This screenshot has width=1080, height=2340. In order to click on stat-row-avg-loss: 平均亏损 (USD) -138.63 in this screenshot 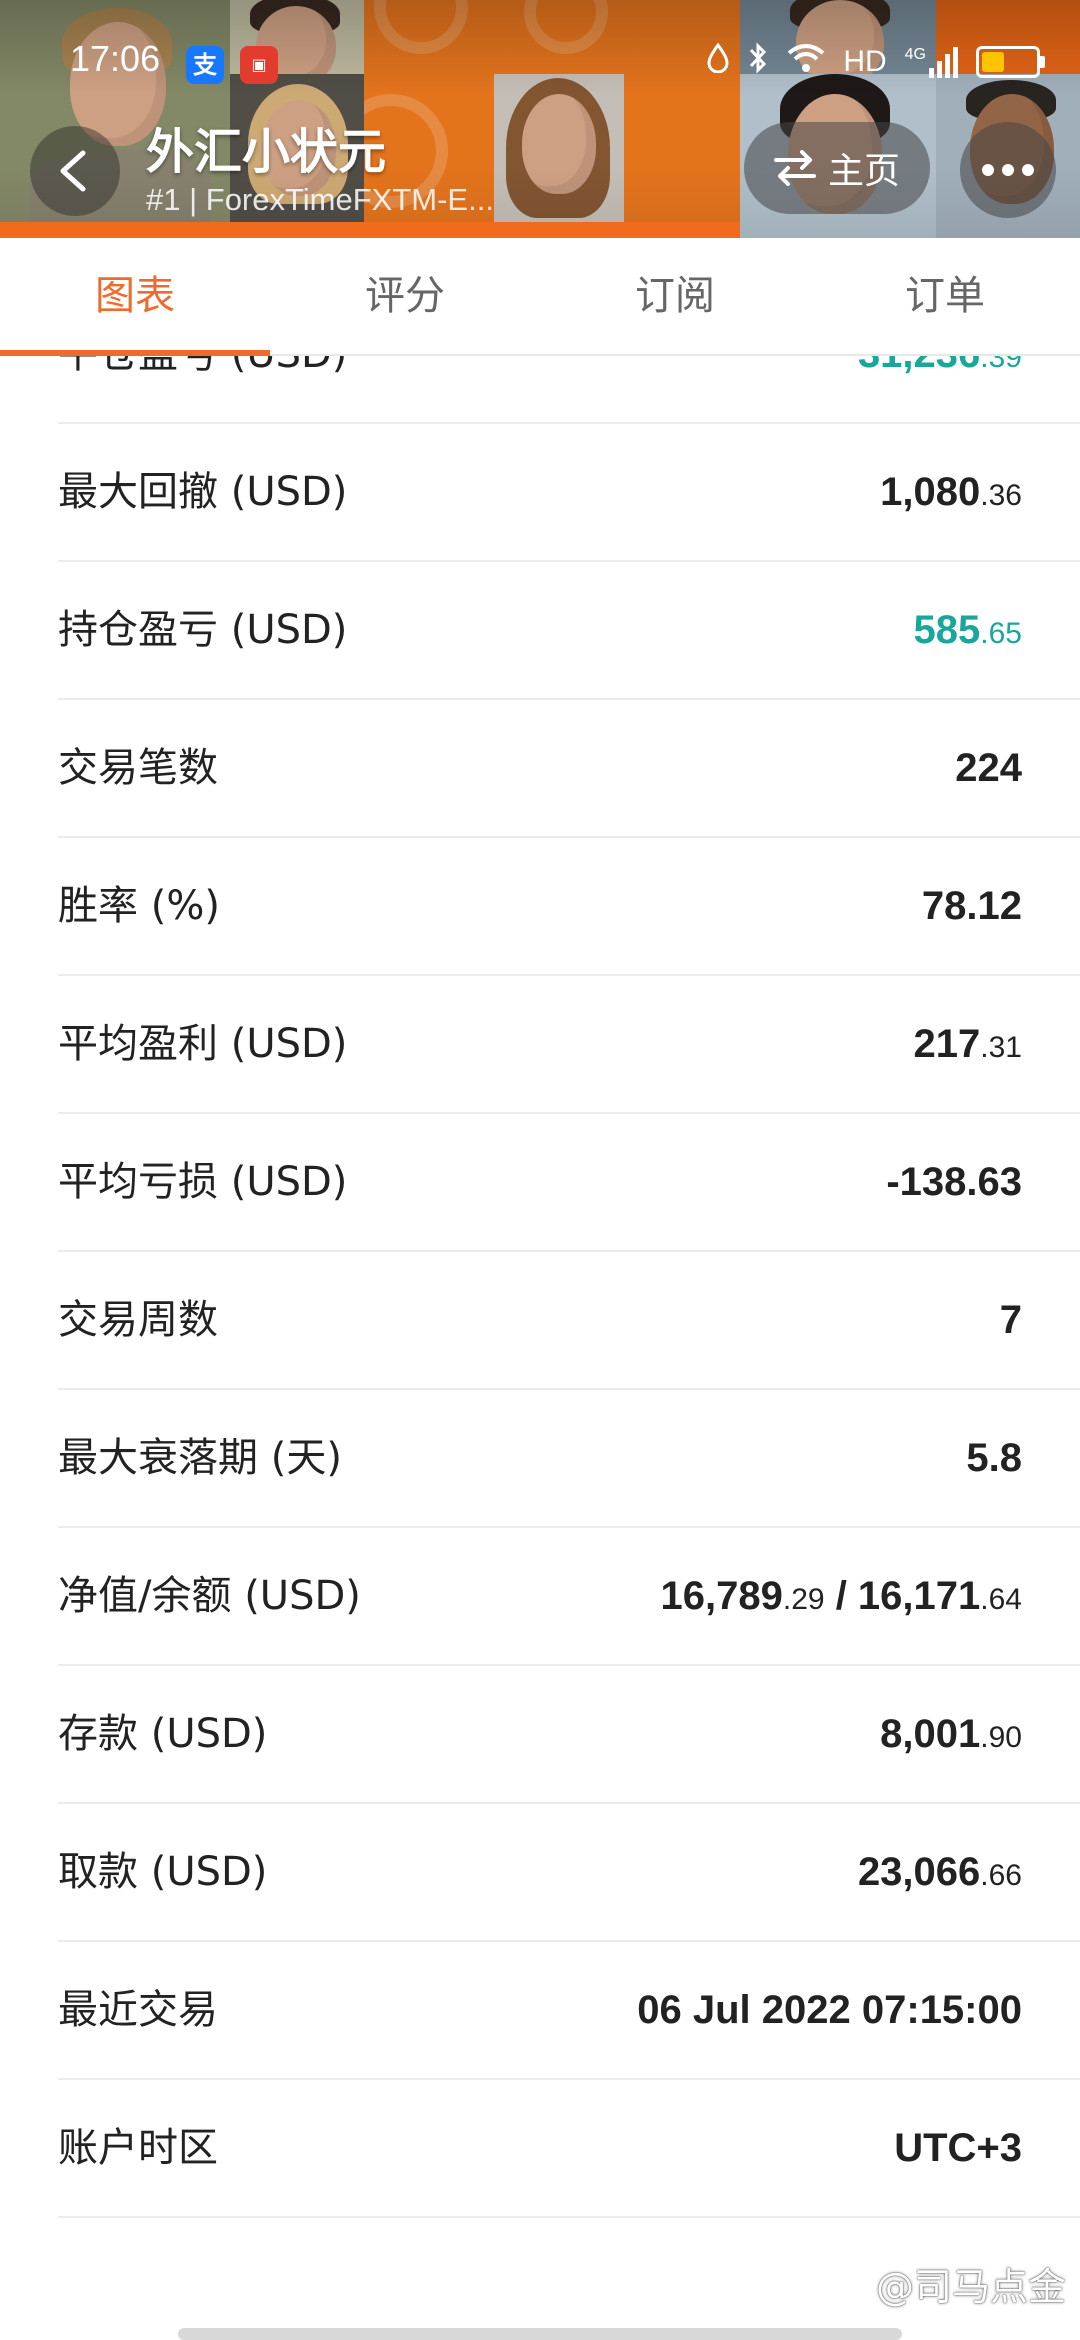, I will do `click(569, 1183)`.